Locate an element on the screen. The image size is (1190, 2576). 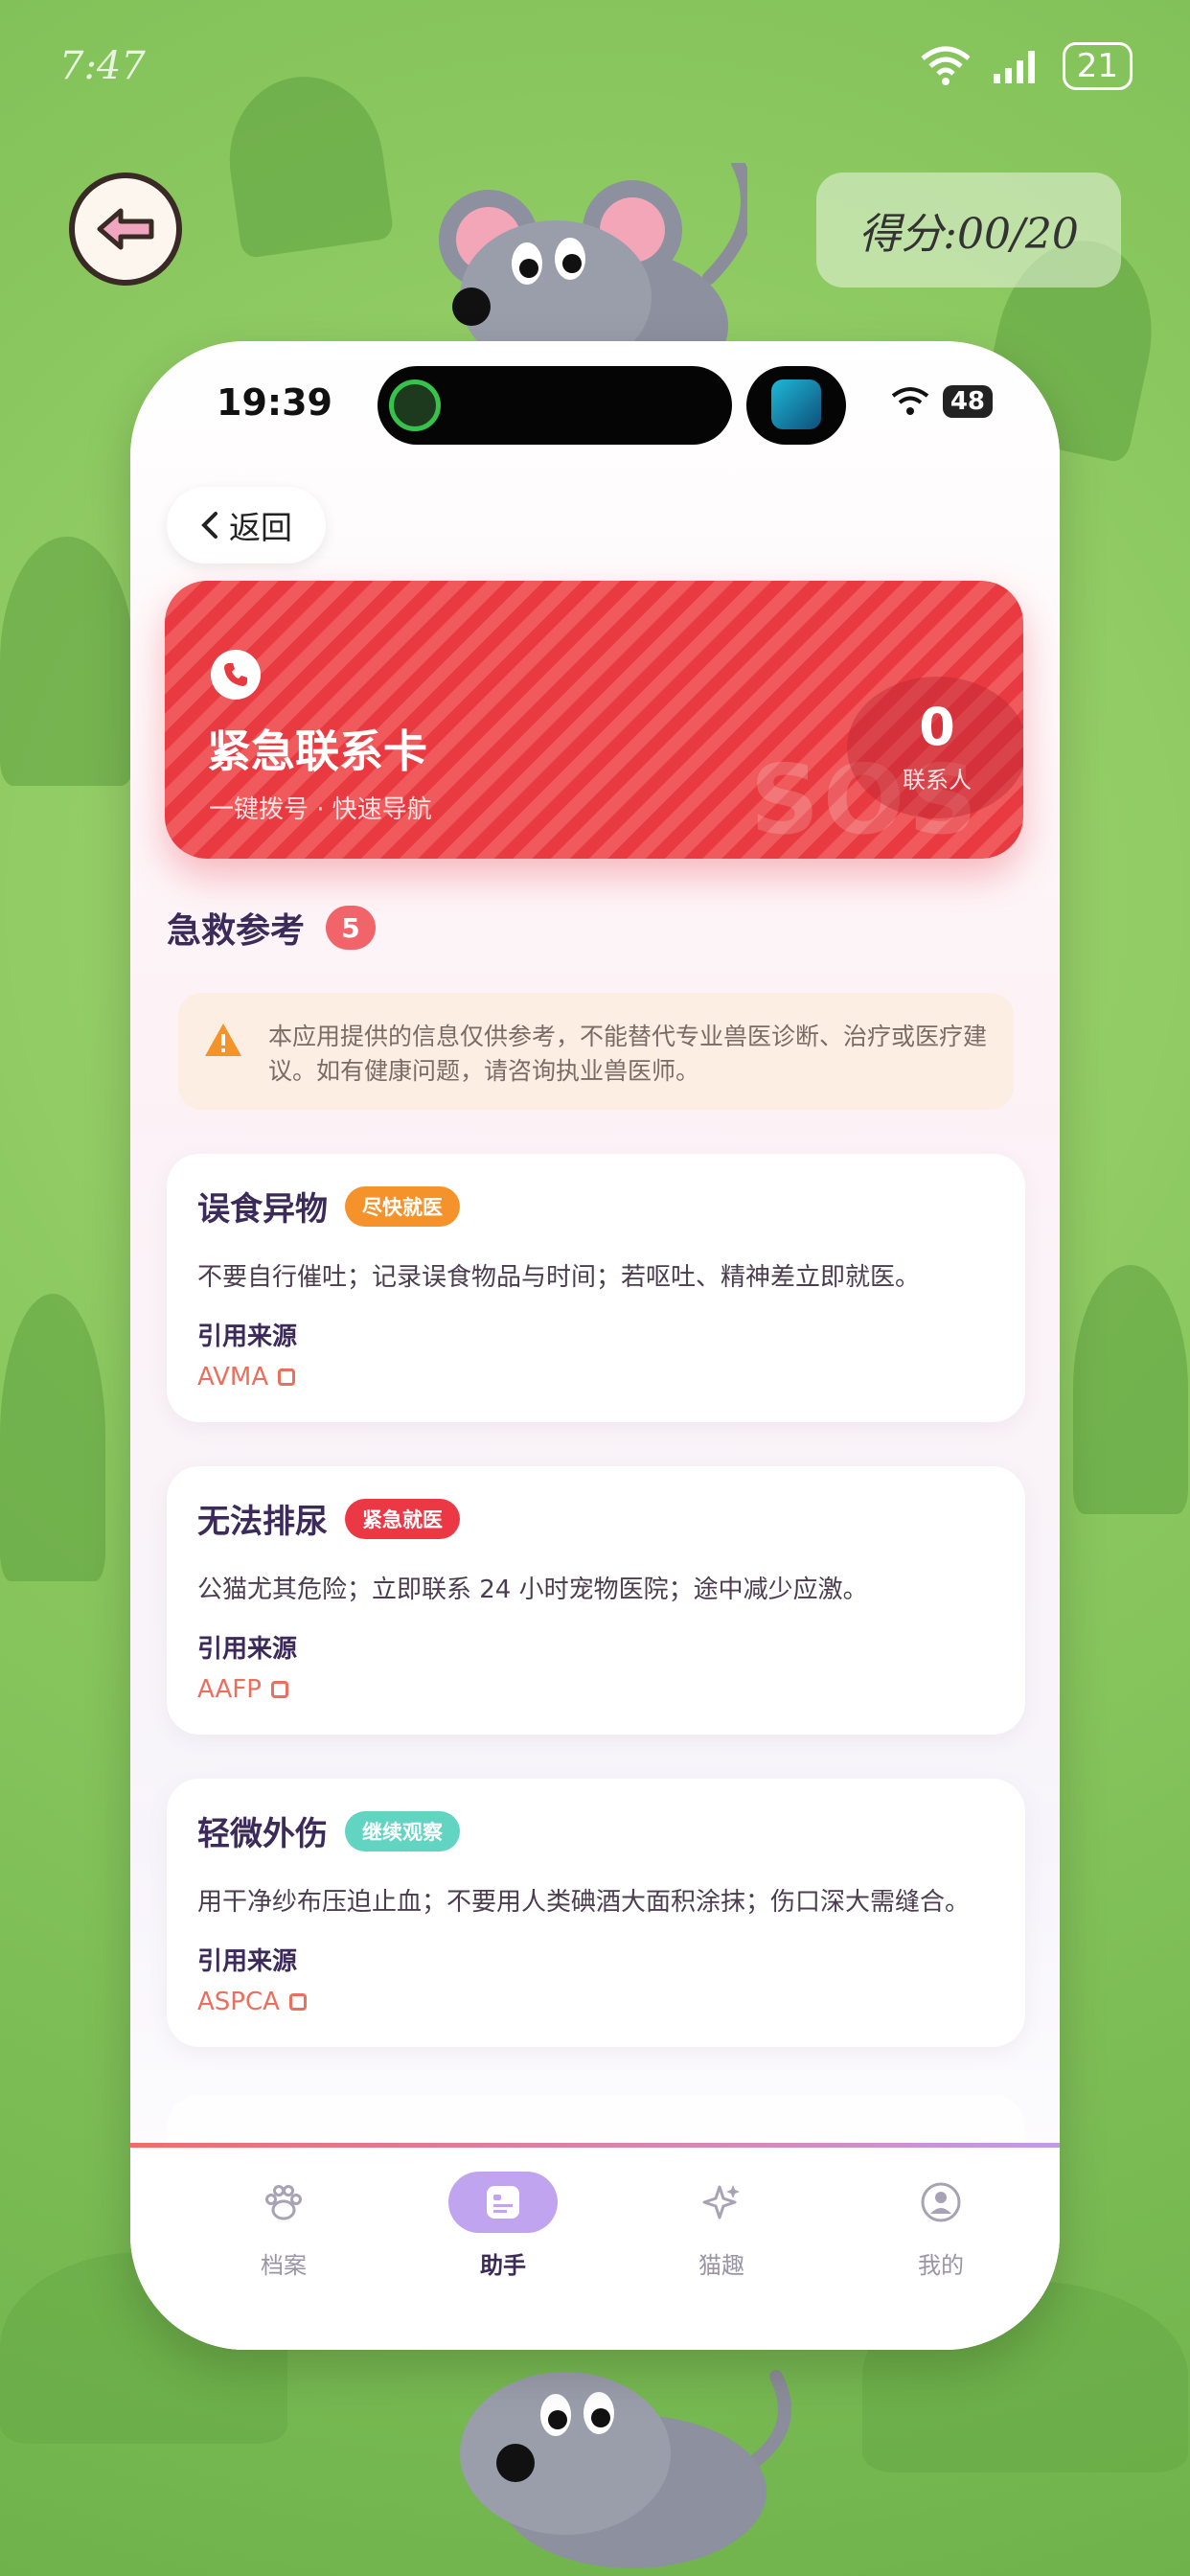
card-title-row: 无法排尿 紧急就医 is located at coordinates (328, 1518).